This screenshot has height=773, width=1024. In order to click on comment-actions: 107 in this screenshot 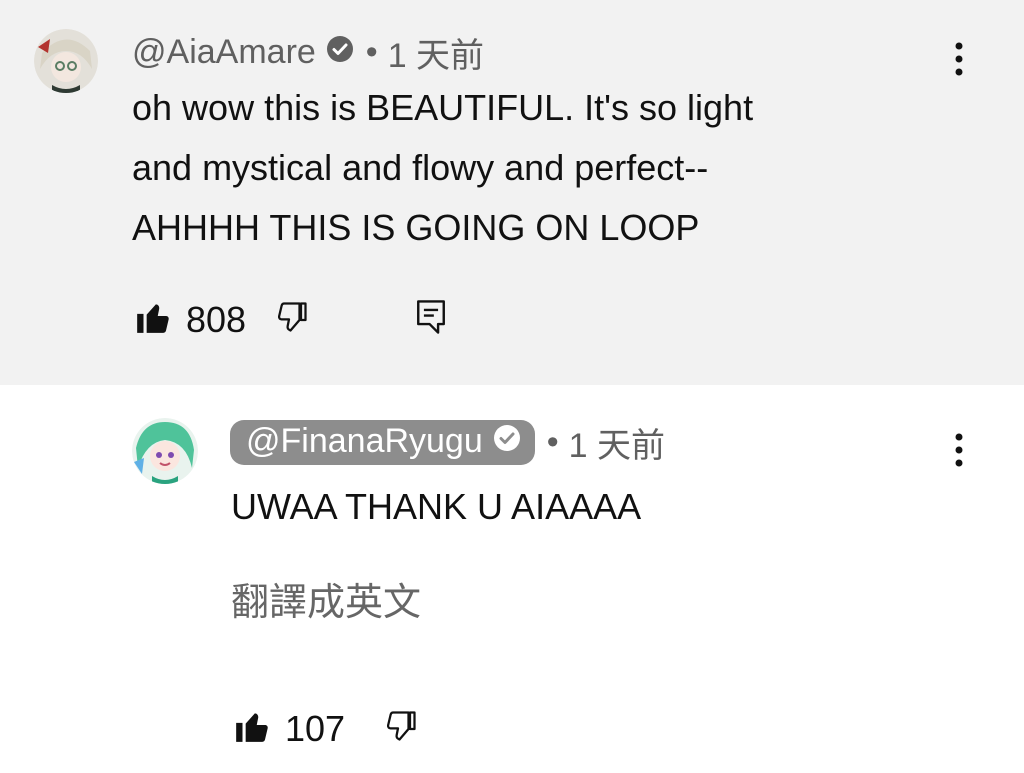, I will do `click(326, 728)`.